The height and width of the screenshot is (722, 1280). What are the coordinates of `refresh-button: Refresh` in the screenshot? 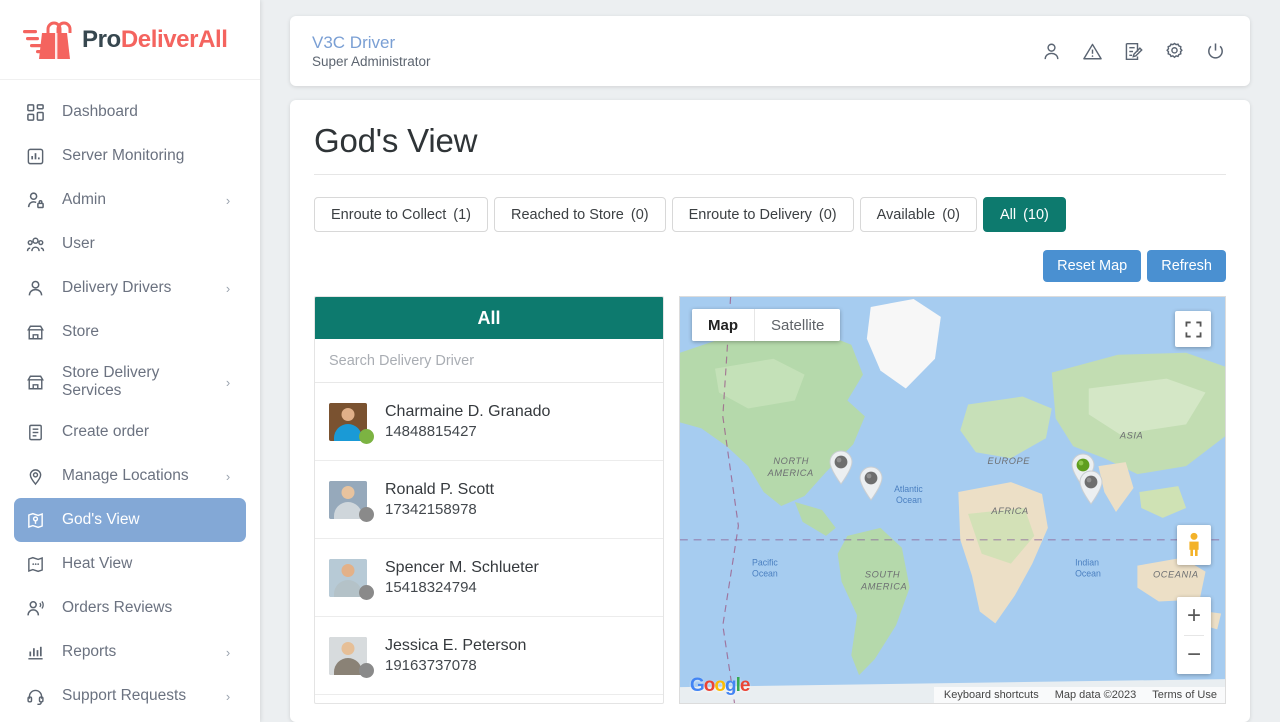 It's located at (1186, 266).